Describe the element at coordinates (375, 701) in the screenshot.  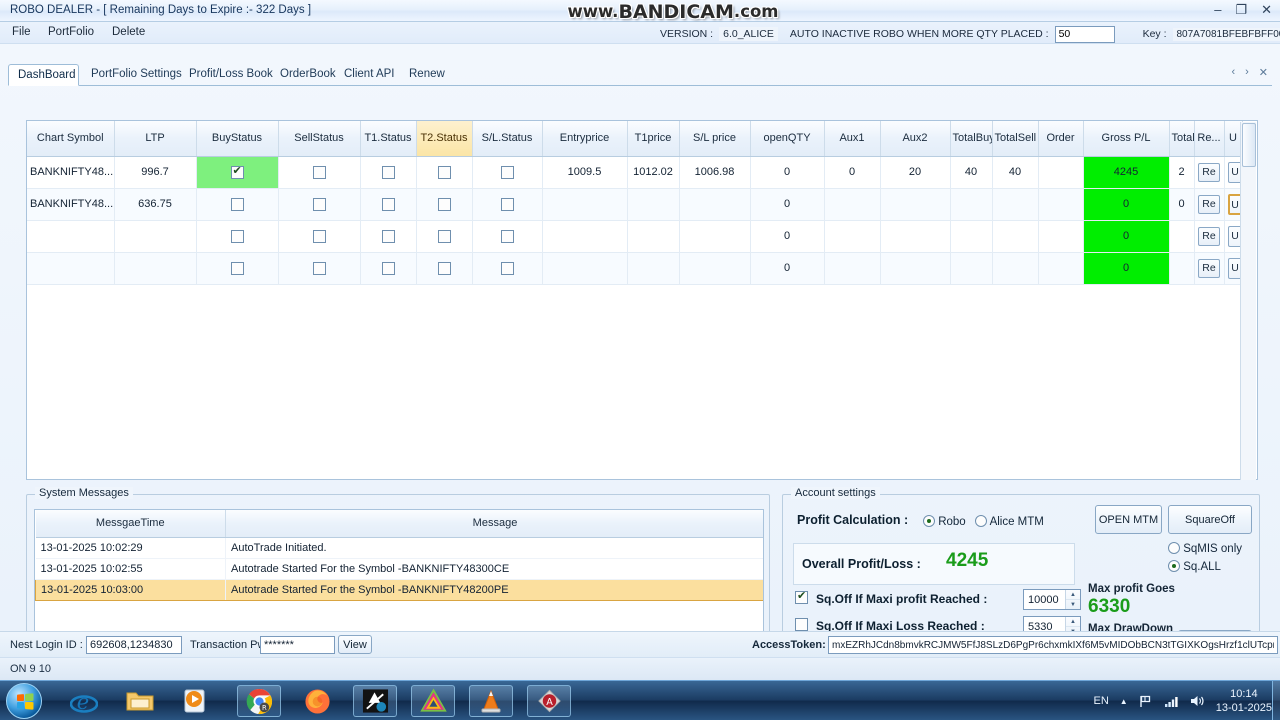
I see `taskbar-nest-trader` at that location.